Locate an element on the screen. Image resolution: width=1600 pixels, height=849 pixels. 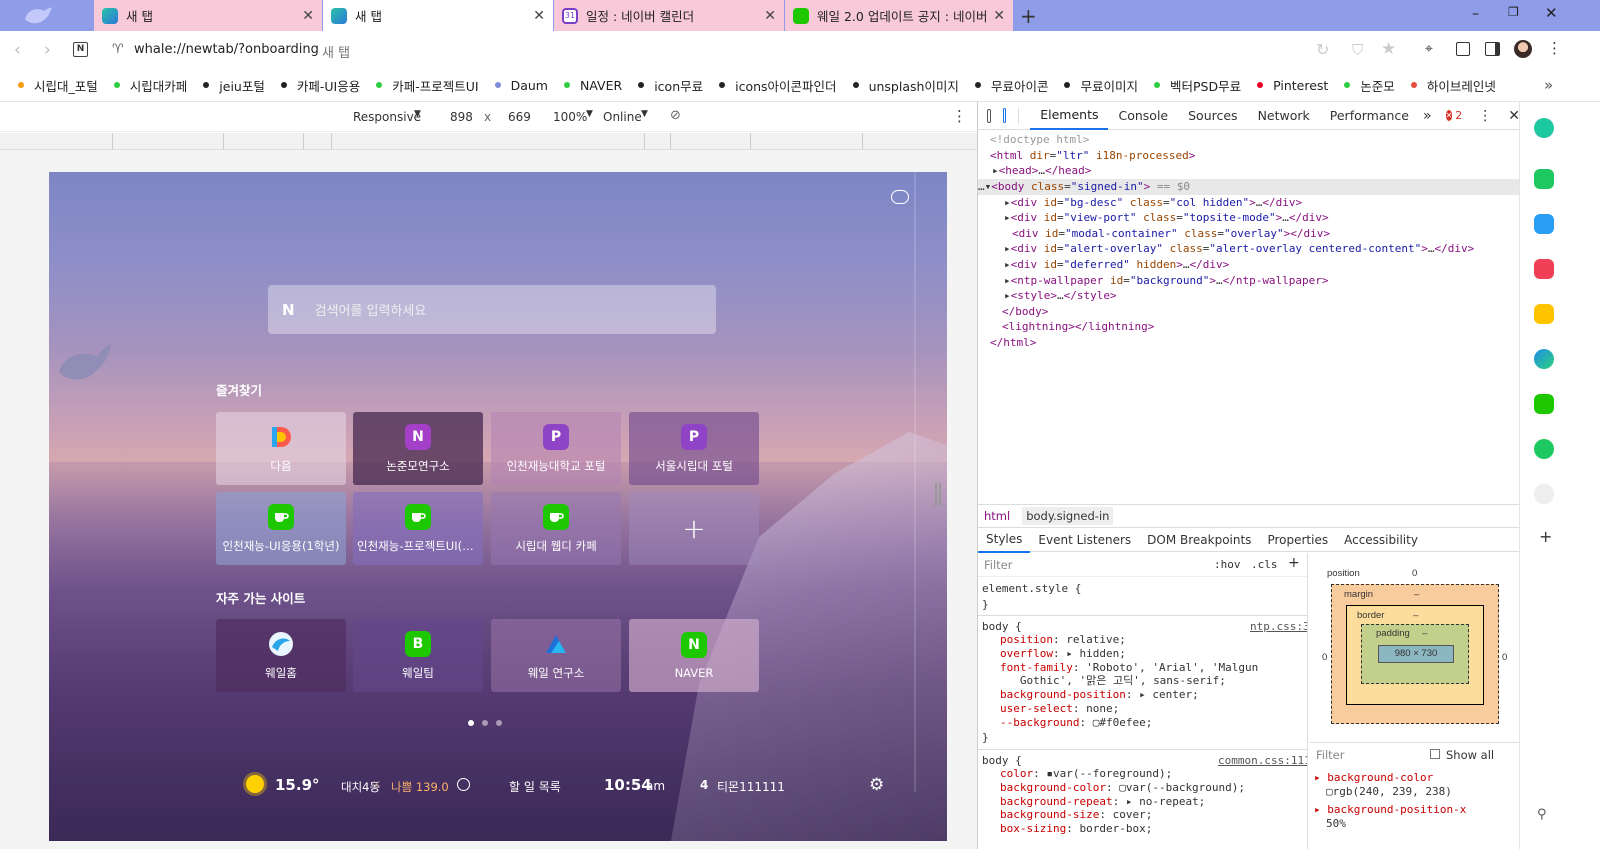
menu-icon: ⋮ is located at coordinates (1554, 48).